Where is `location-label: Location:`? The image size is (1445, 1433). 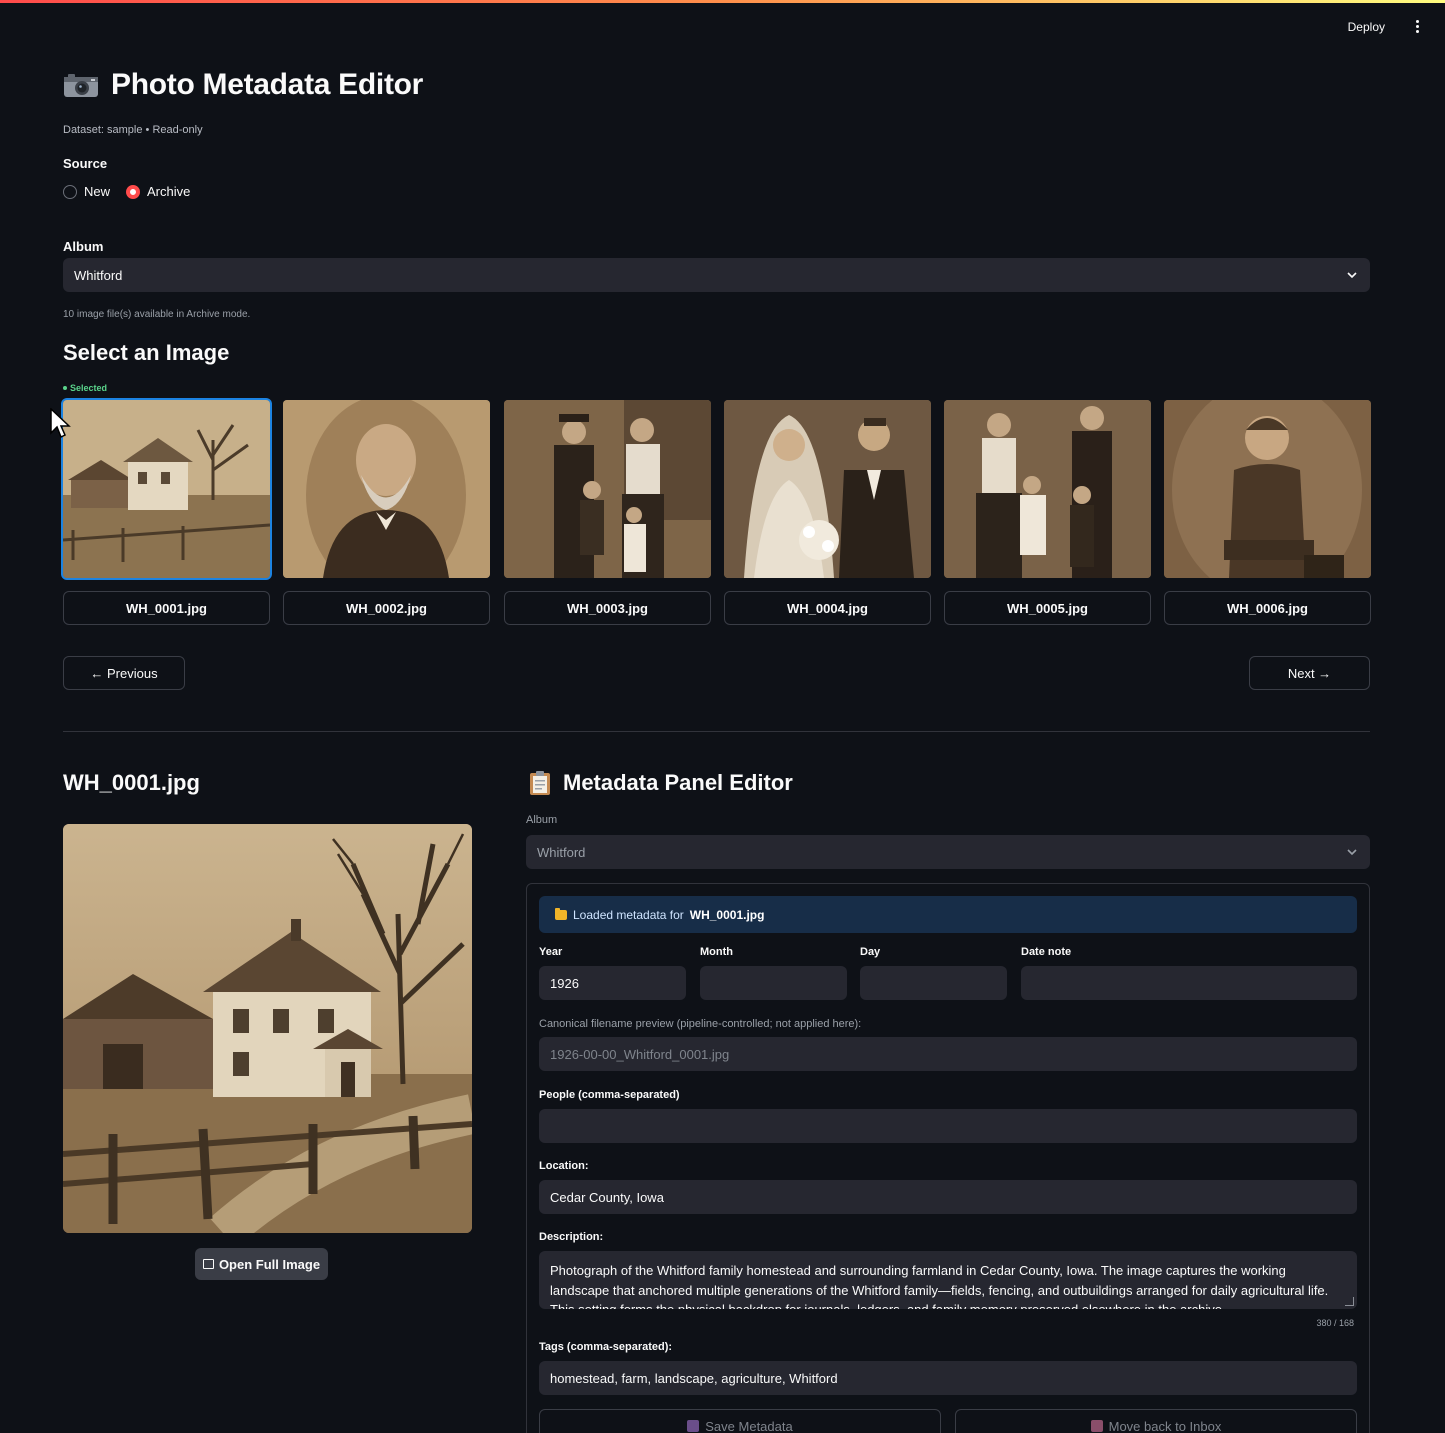 location-label: Location: is located at coordinates (564, 1166).